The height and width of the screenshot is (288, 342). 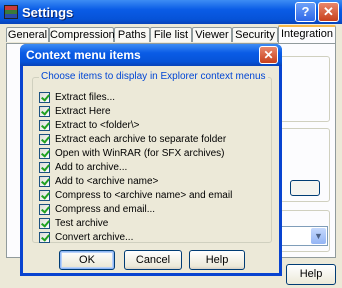 I want to click on winrar-app-icon, so click(x=11, y=12).